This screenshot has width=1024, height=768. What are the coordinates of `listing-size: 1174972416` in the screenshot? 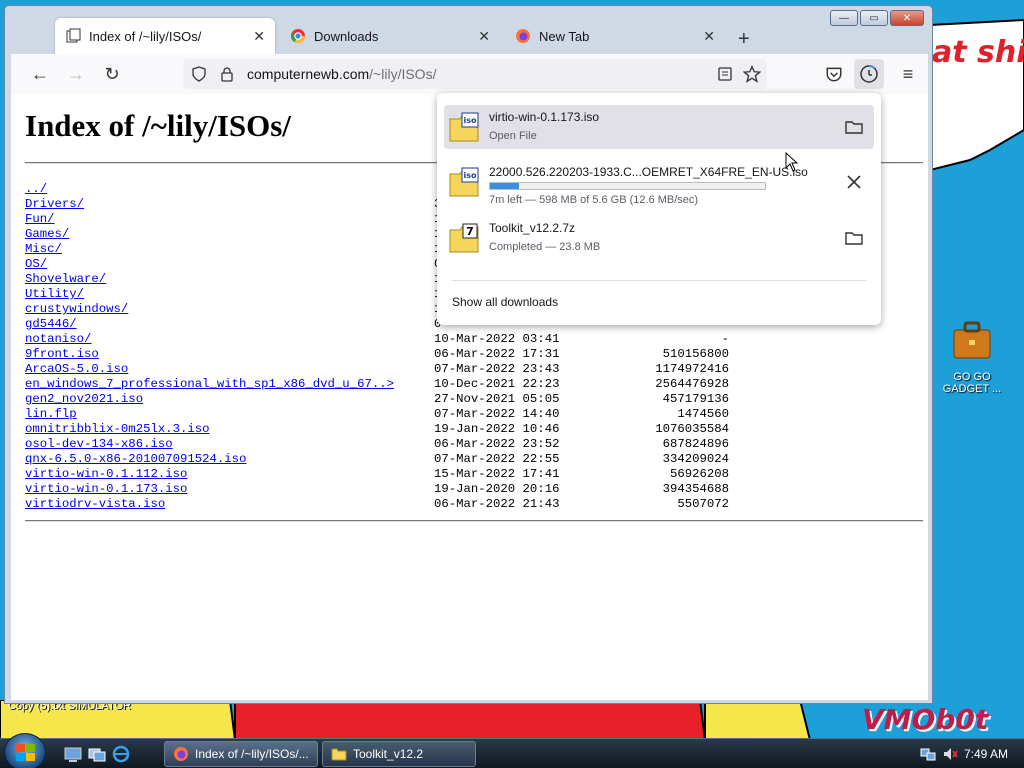 It's located at (692, 369).